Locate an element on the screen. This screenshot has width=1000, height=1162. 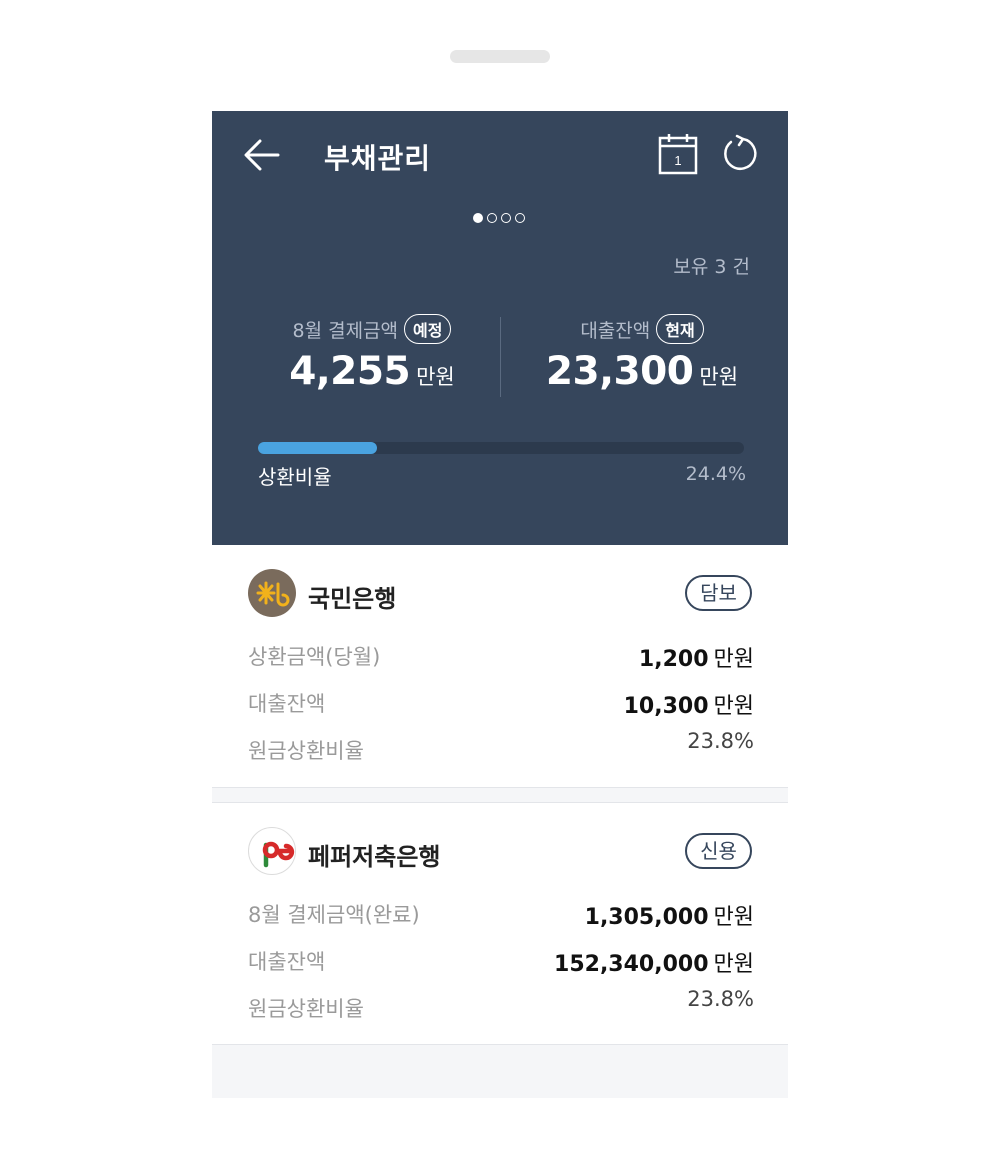
detail-label: 8월 결제금액(완료) is located at coordinates (334, 915).